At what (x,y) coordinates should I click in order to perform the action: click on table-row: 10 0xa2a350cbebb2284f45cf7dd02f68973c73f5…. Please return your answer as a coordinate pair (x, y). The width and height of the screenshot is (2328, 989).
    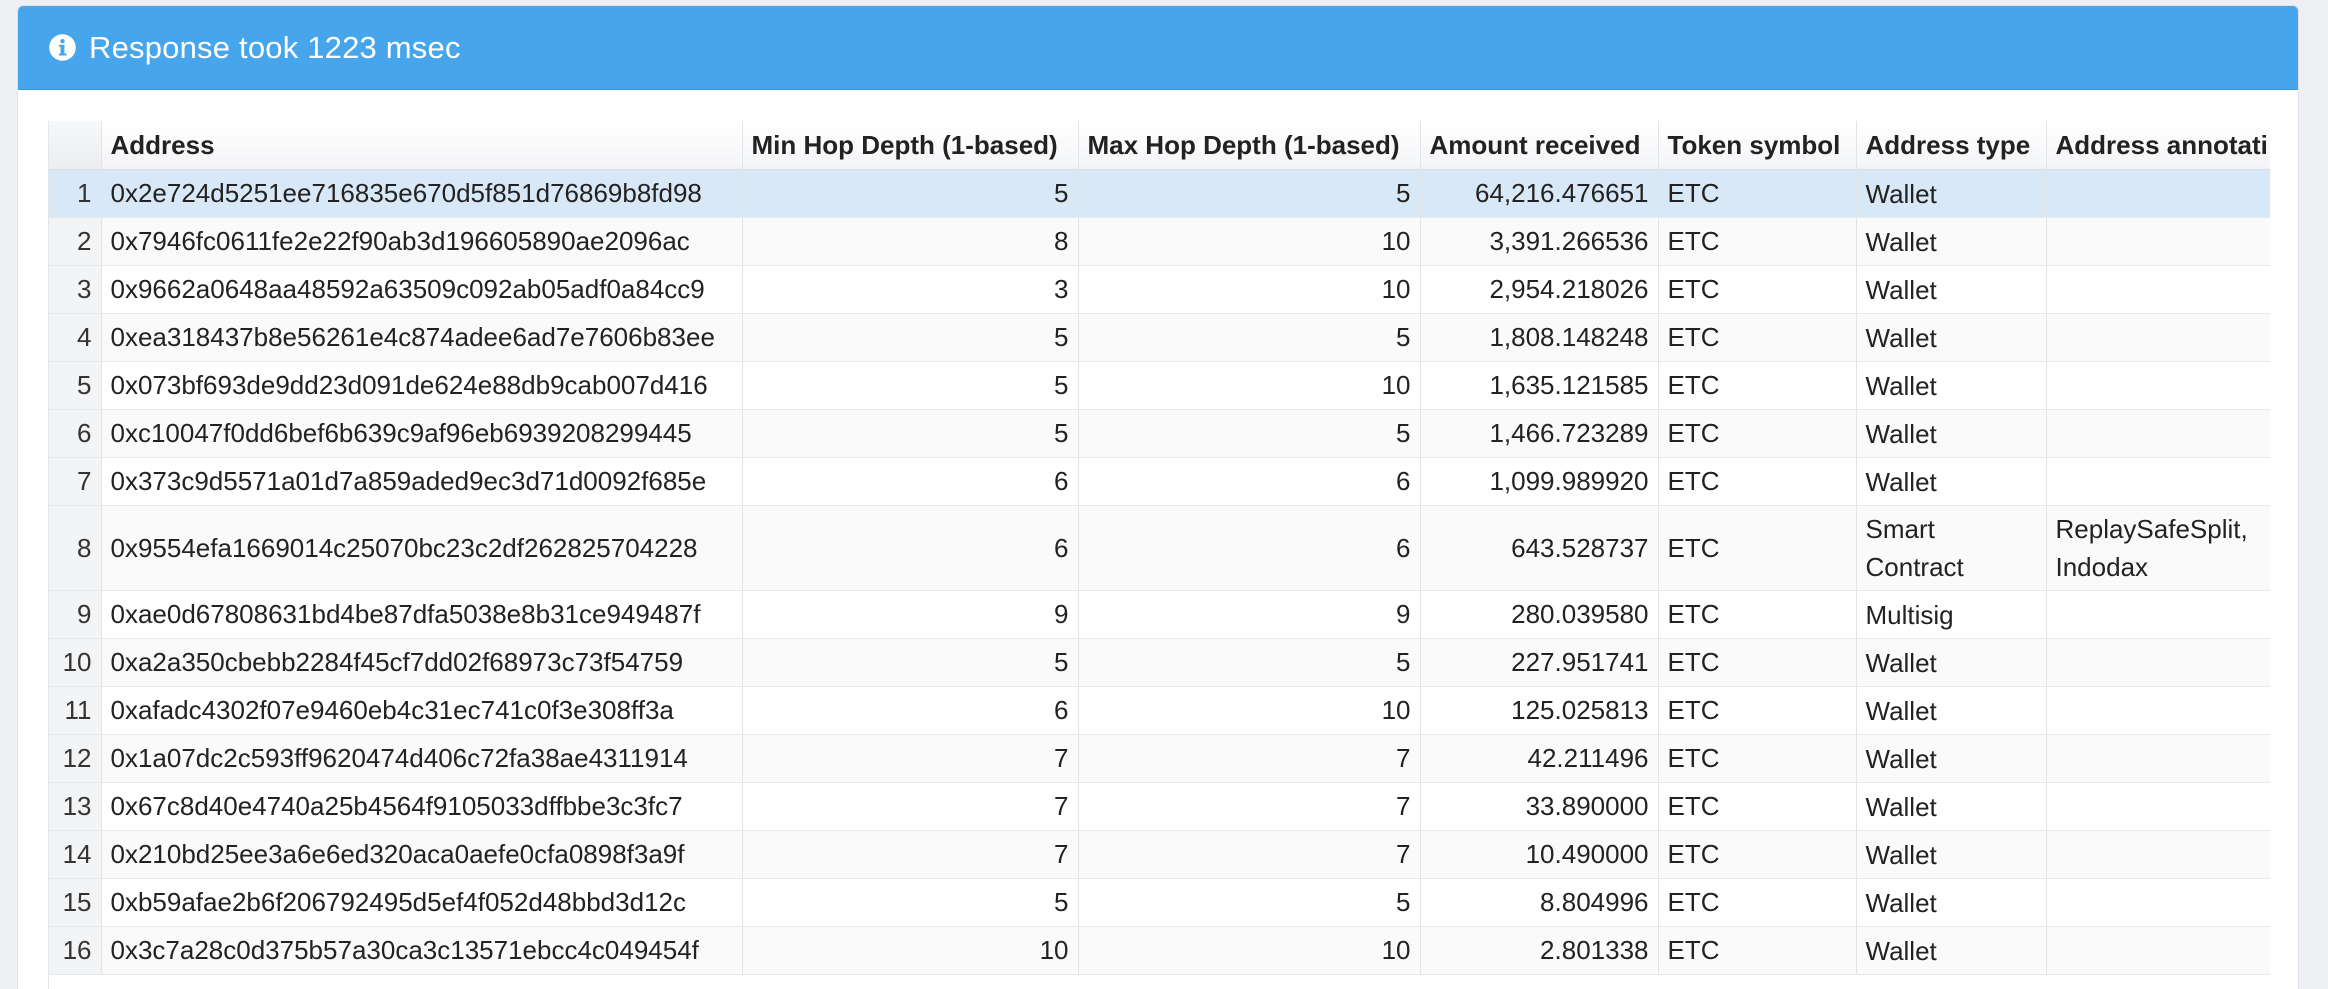
    Looking at the image, I should click on (1159, 662).